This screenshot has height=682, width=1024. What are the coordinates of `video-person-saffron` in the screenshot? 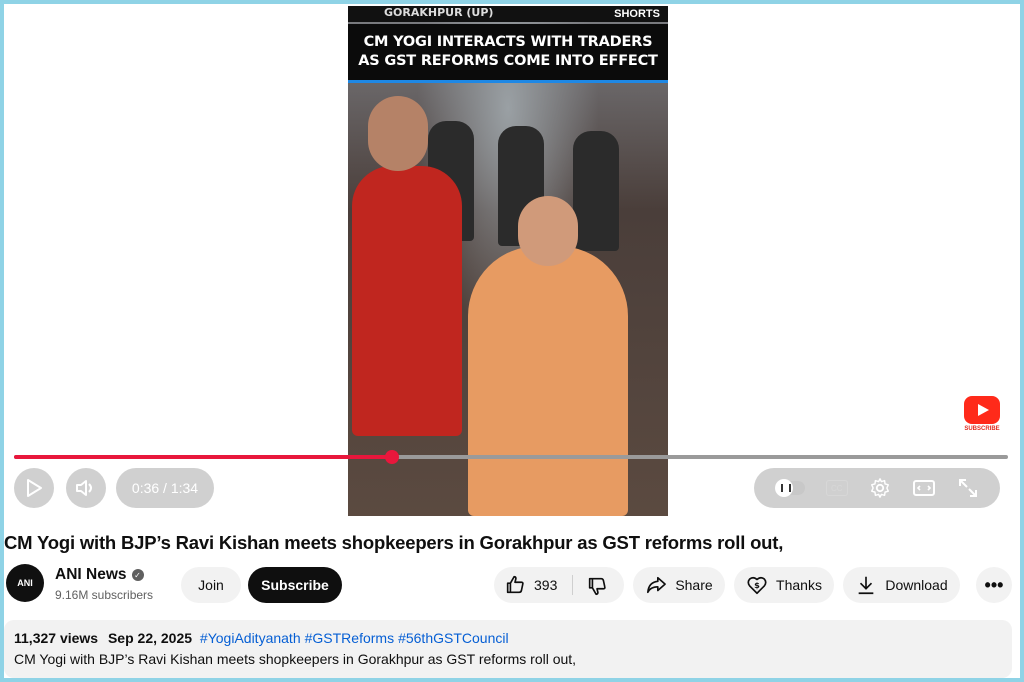 It's located at (548, 381).